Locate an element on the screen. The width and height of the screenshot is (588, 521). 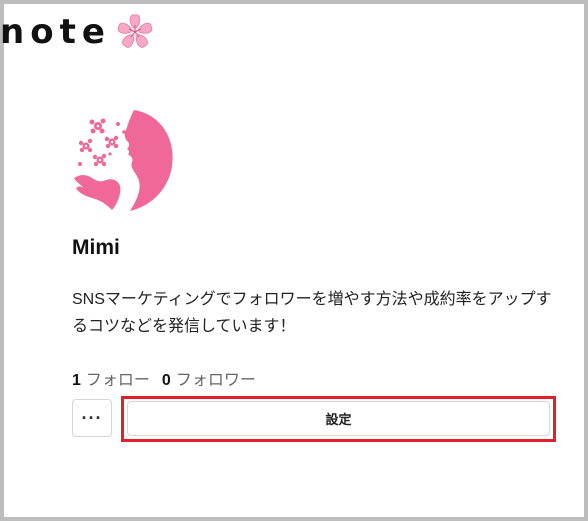
more-options-button: ··· is located at coordinates (92, 418).